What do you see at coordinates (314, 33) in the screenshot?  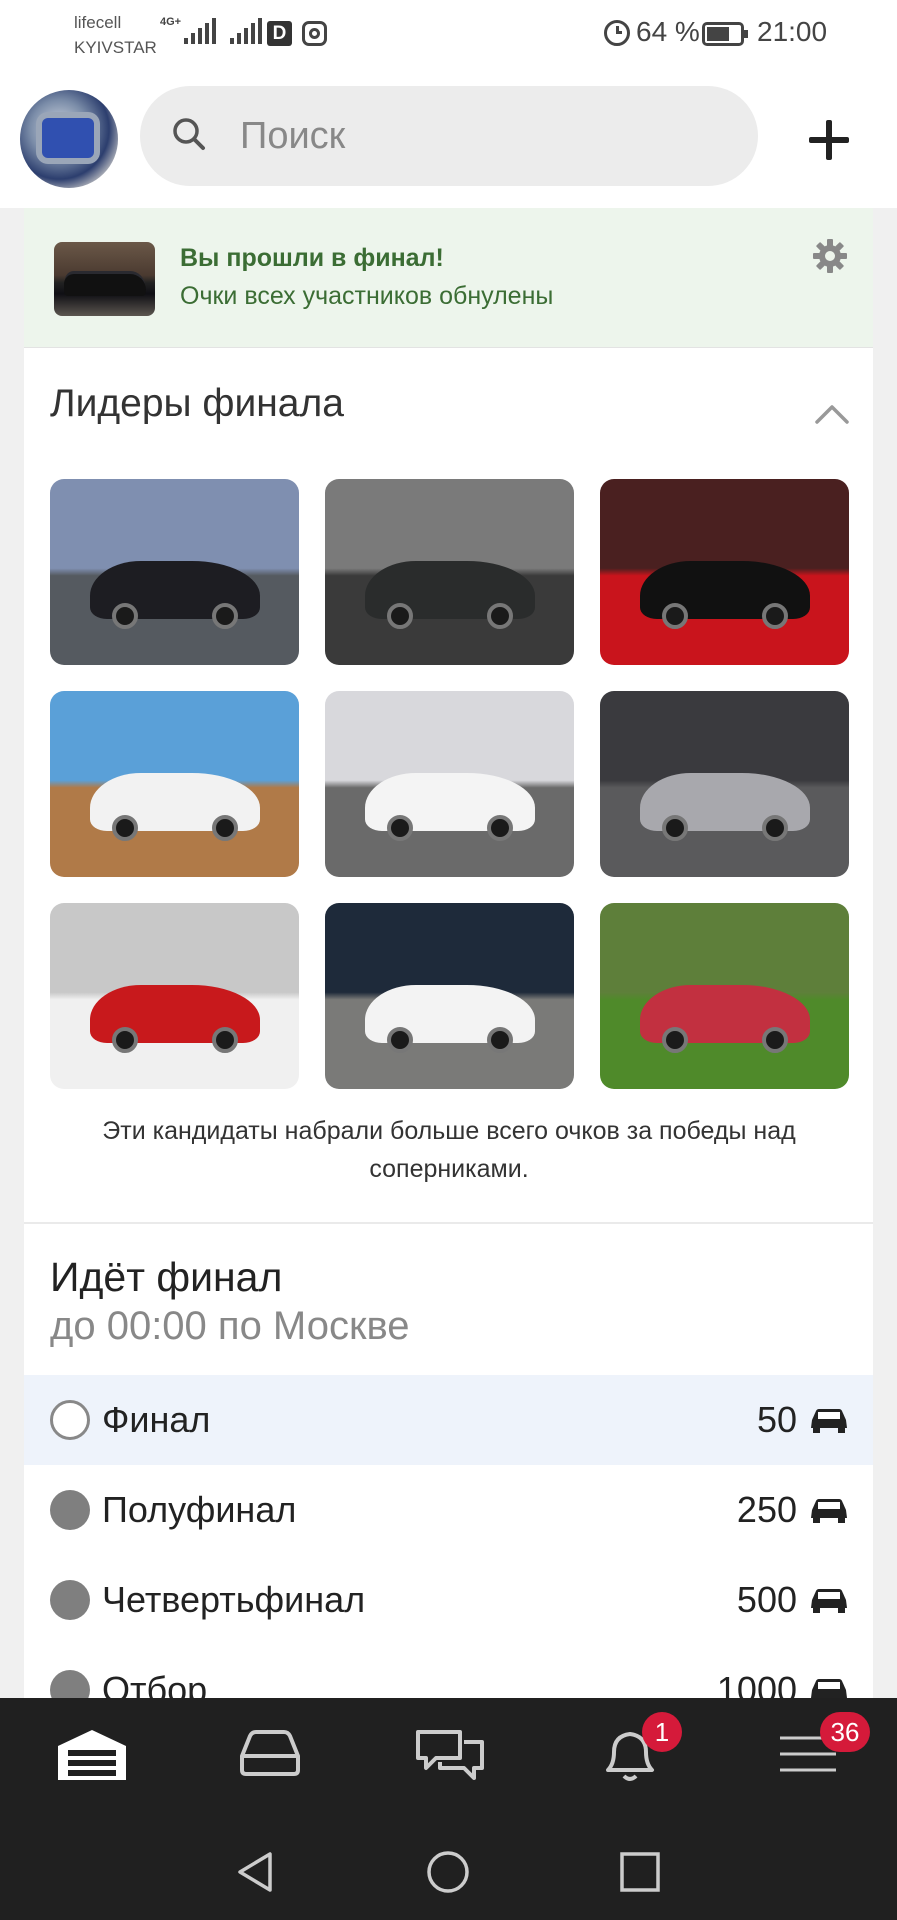 I see `instagram-icon` at bounding box center [314, 33].